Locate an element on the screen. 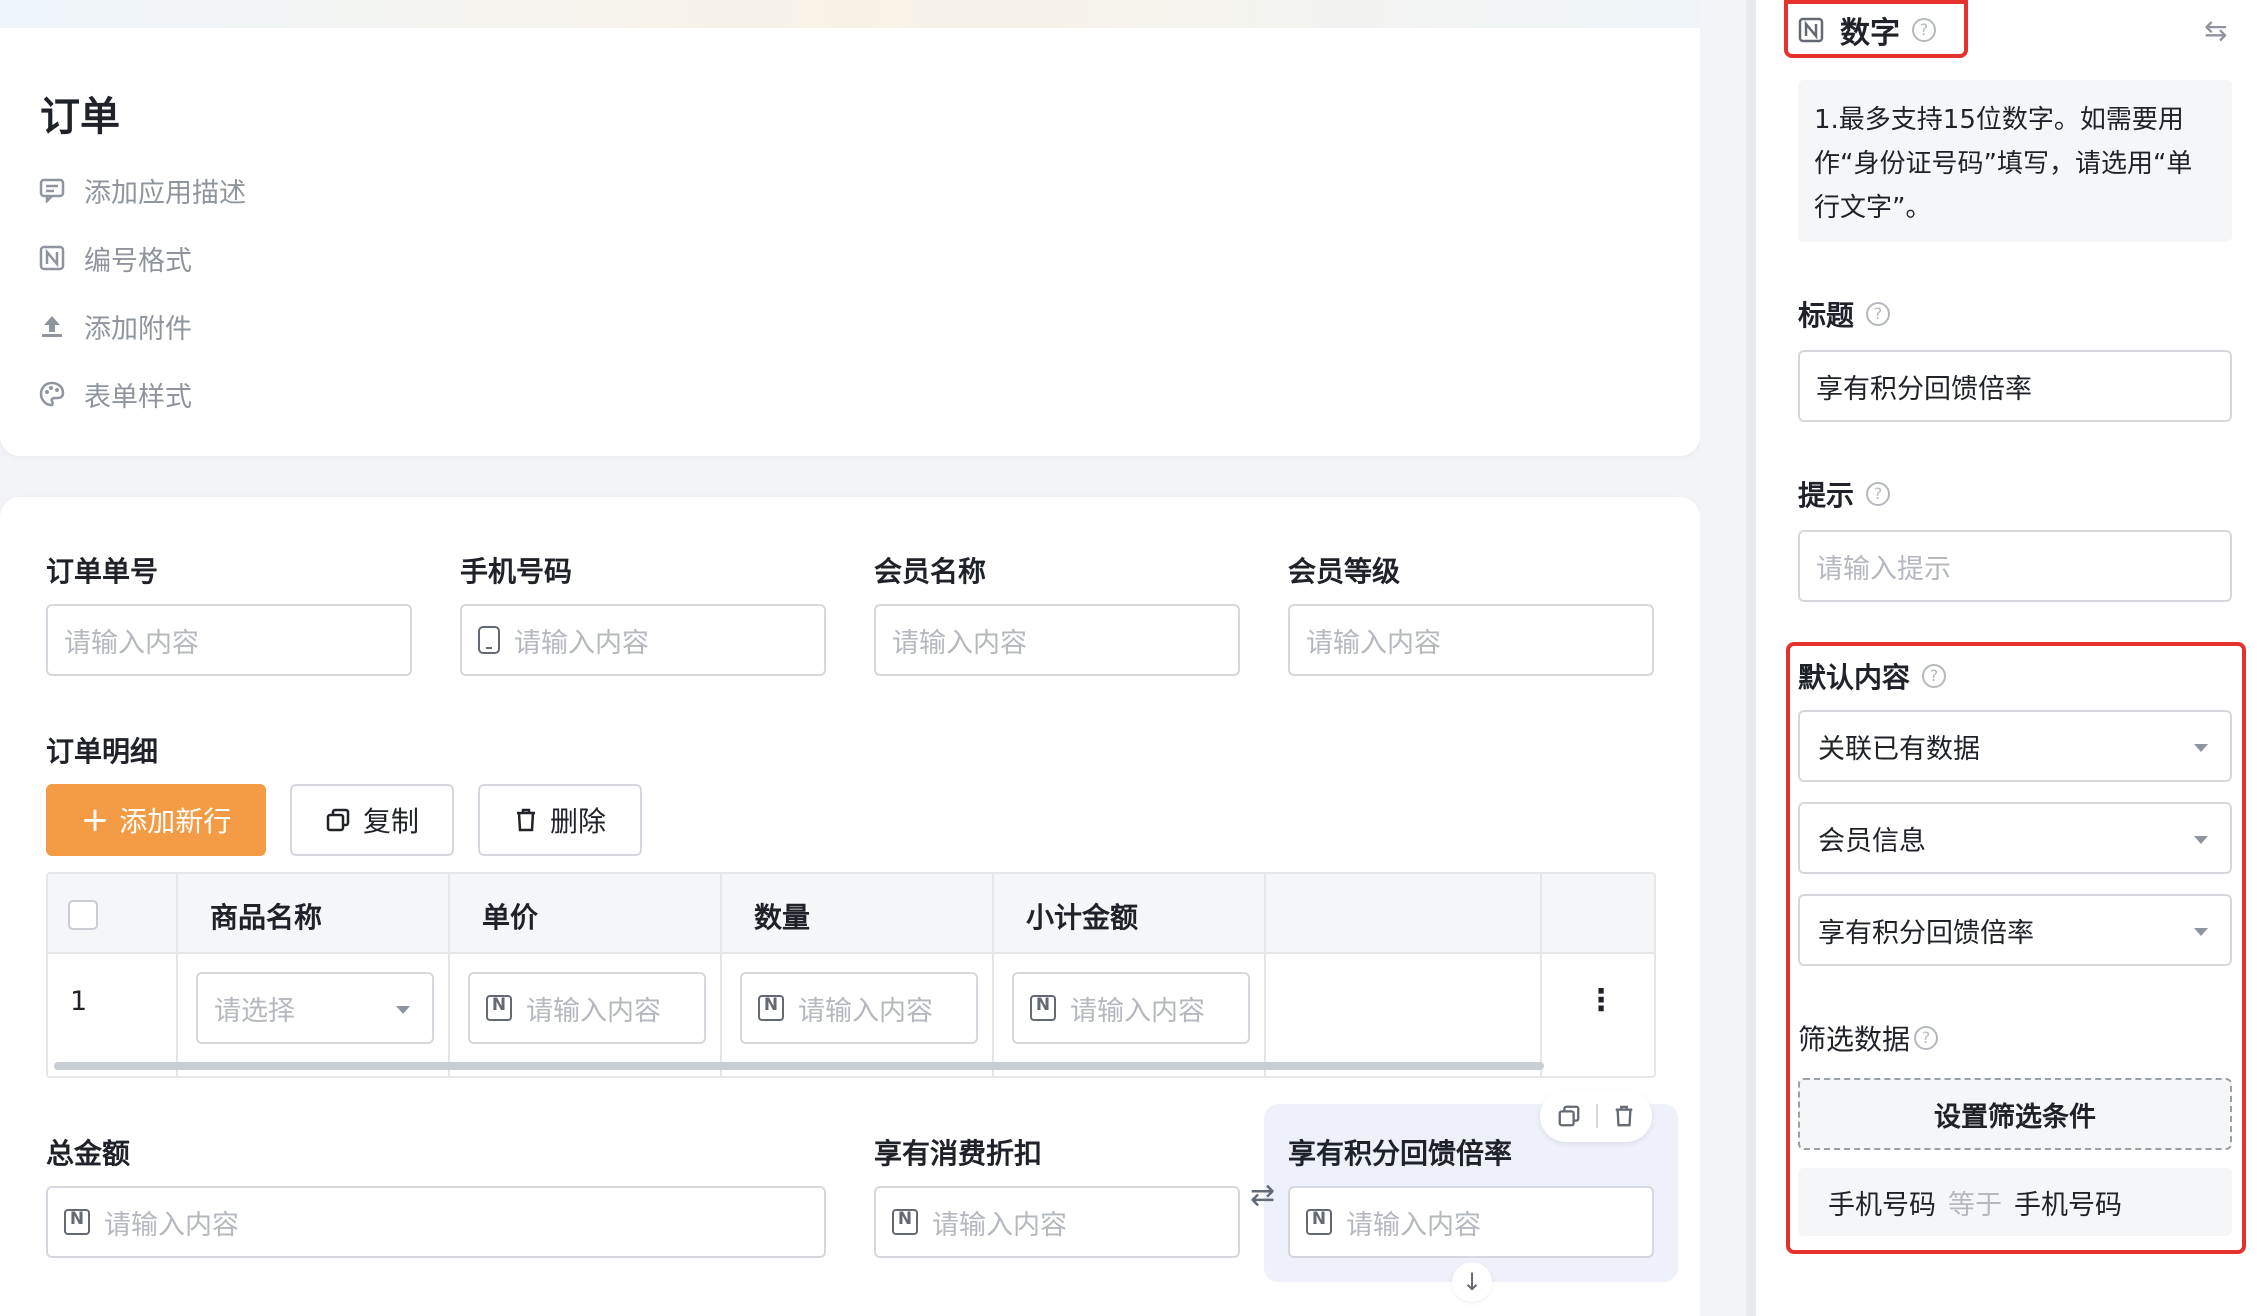 This screenshot has width=2266, height=1316. linked-field-select: 享有积分回馈倍率 is located at coordinates (2015, 930).